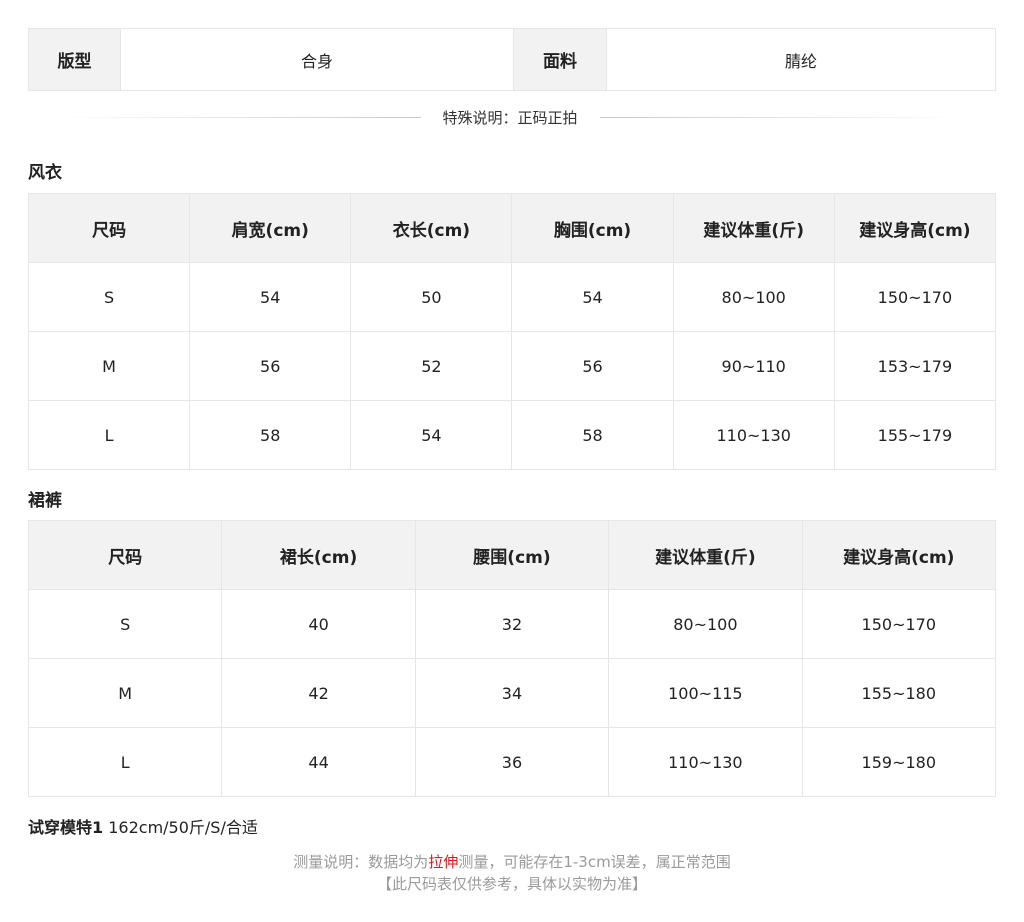 This screenshot has width=1024, height=922. I want to click on table-cell: 153~179, so click(915, 366).